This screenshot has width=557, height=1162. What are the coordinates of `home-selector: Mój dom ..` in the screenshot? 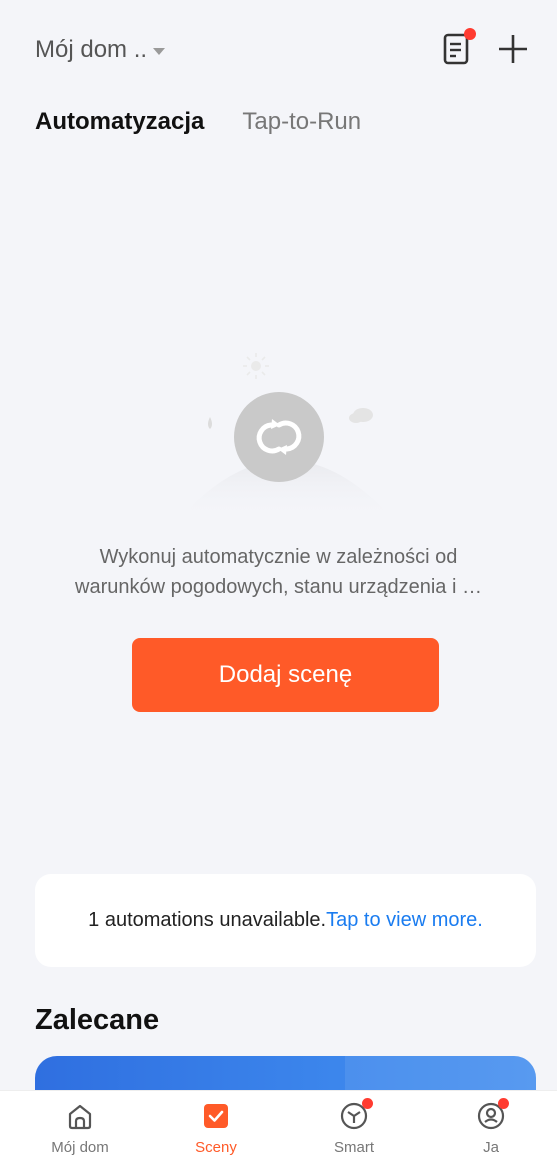 It's located at (100, 50).